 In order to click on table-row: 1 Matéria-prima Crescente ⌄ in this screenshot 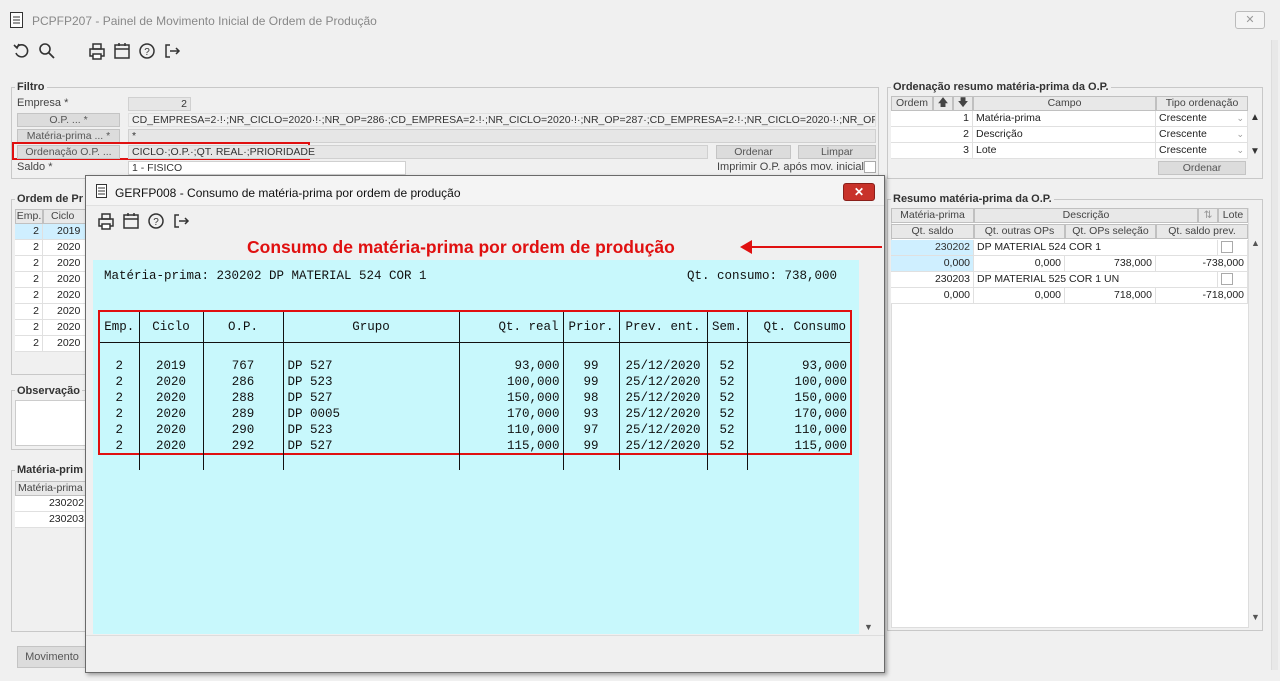, I will do `click(1069, 119)`.